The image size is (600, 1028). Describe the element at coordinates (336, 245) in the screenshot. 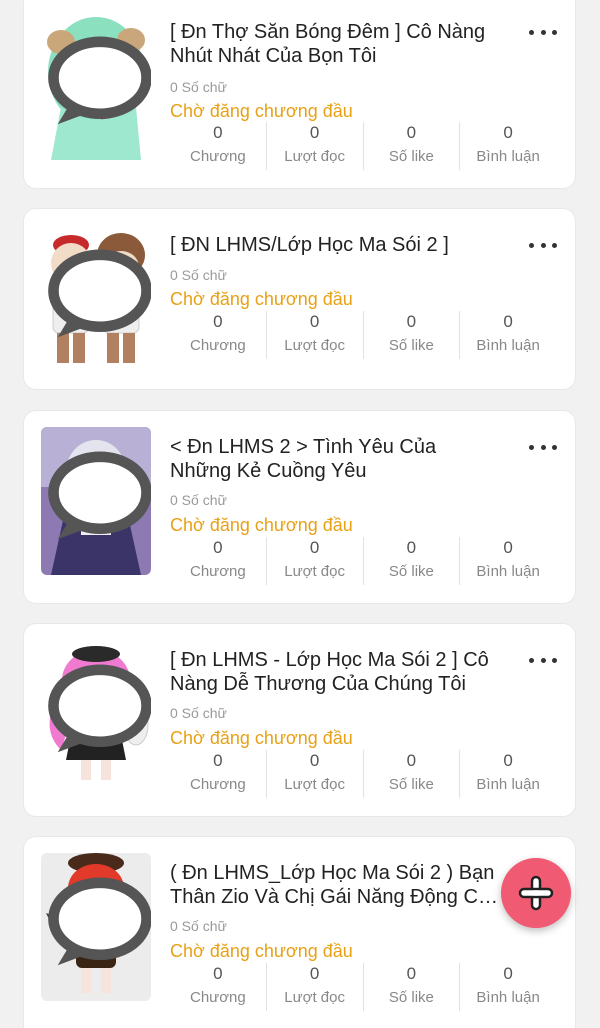

I see `story-title: [ ĐN LHMS/Lớp Học Ma Sói 2 ]` at that location.